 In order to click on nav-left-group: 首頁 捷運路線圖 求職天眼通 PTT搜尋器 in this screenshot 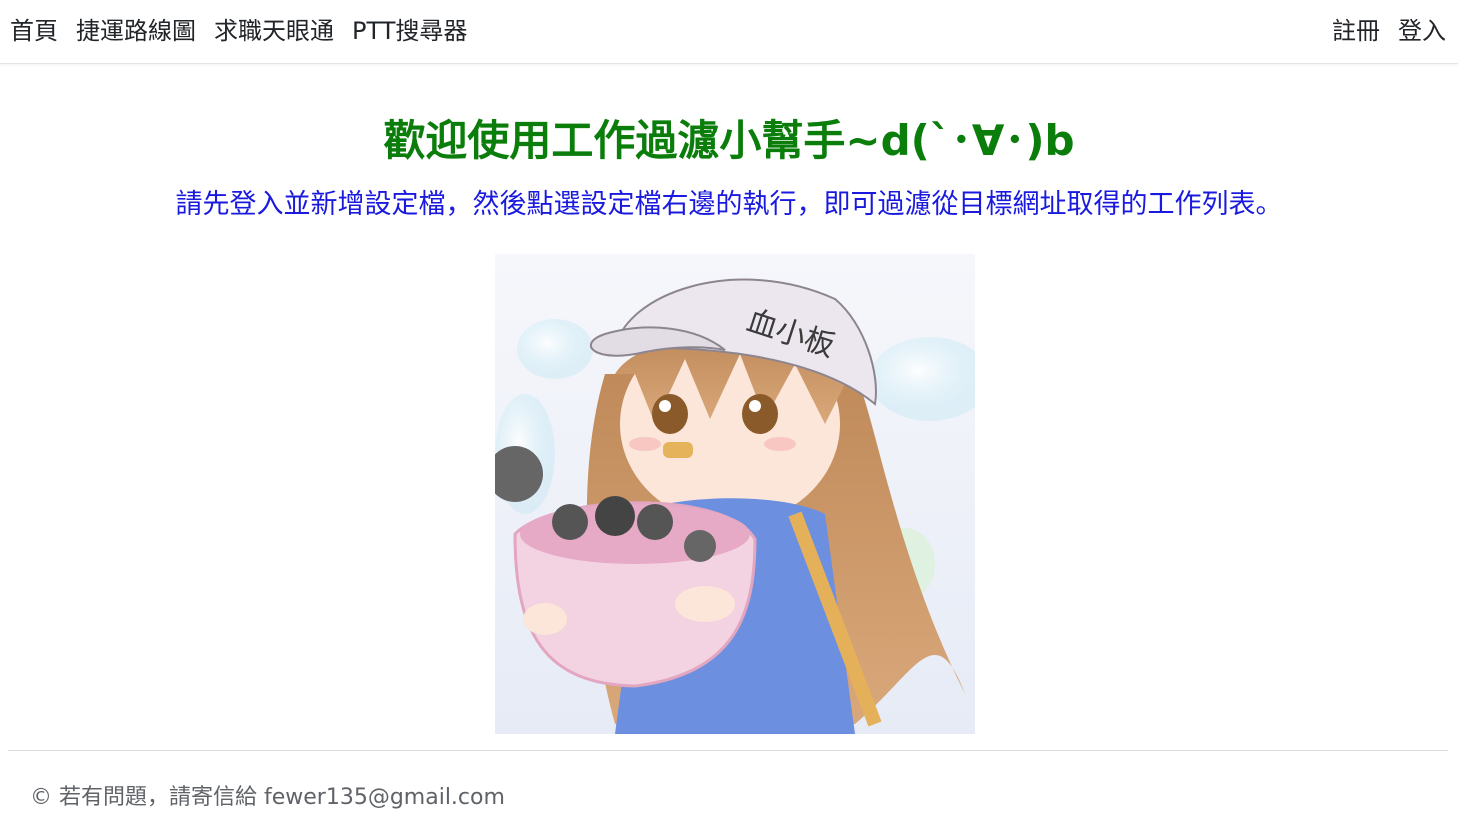, I will do `click(238, 31)`.